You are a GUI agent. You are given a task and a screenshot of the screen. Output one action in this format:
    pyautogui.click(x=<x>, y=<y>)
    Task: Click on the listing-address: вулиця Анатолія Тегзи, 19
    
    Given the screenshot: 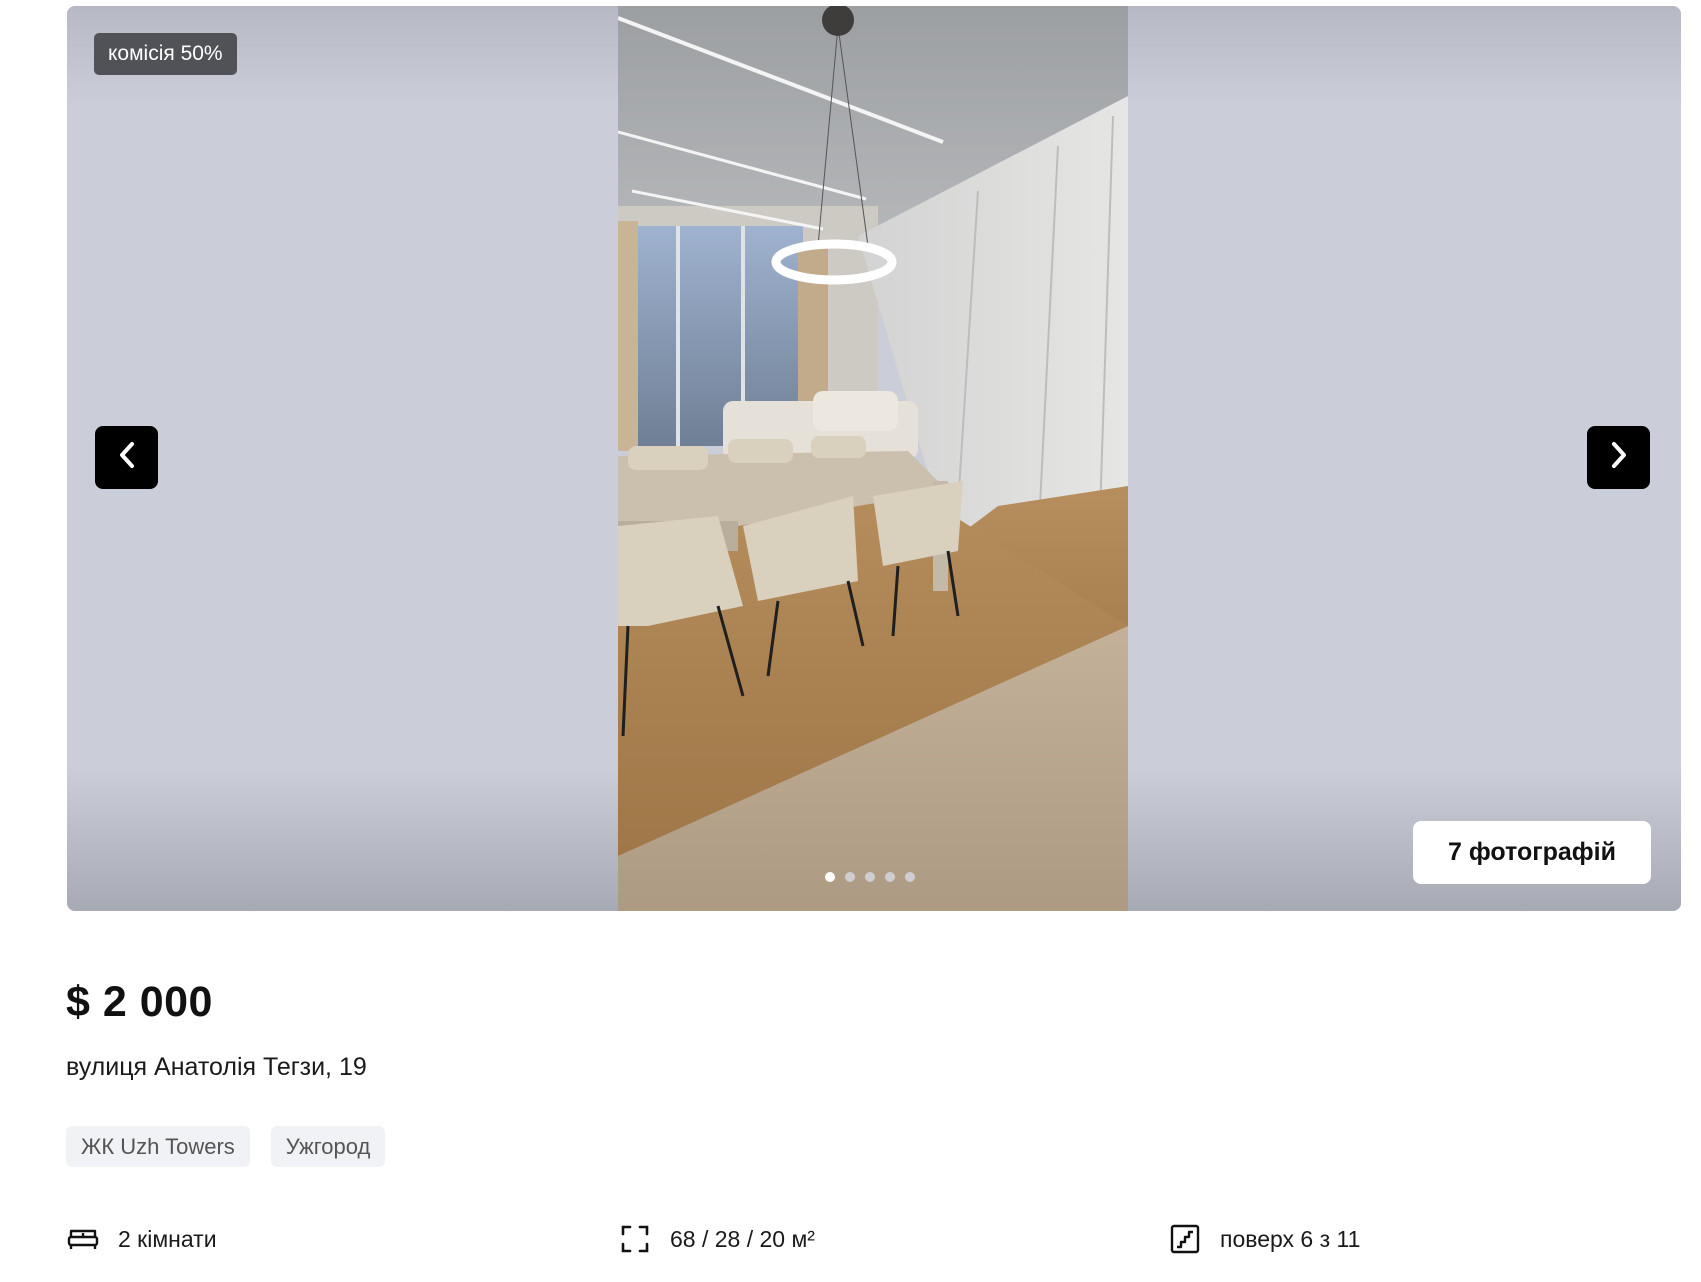 What is the action you would take?
    pyautogui.click(x=216, y=1067)
    